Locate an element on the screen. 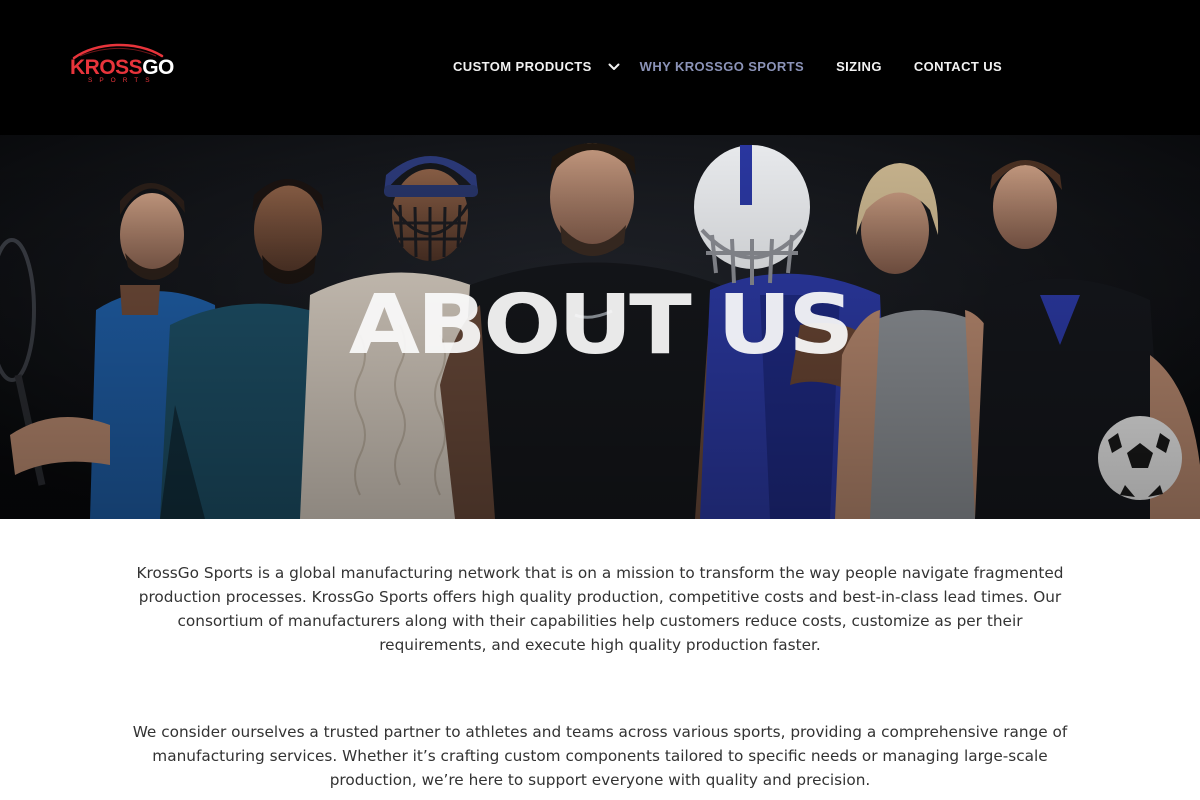 The width and height of the screenshot is (1200, 800). logo-wordmark: KROSSGO is located at coordinates (122, 67).